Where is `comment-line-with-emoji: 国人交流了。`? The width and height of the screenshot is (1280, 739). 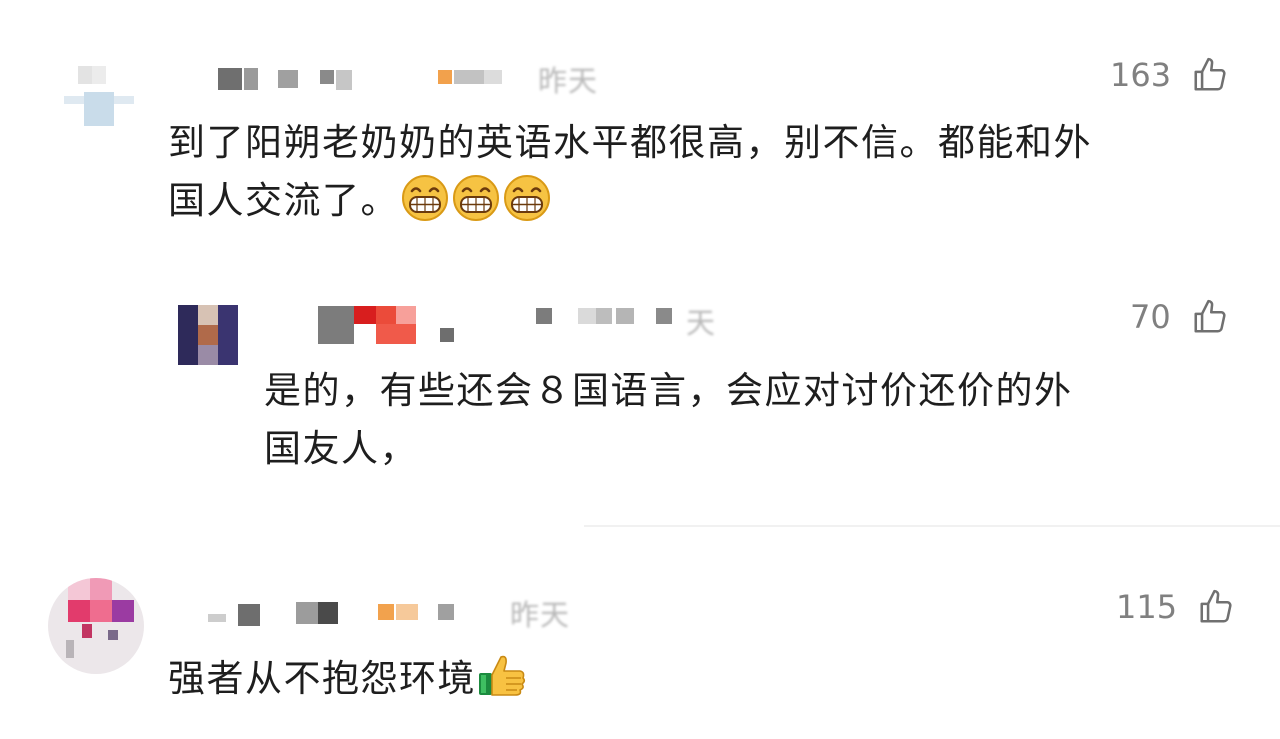 comment-line-with-emoji: 国人交流了。 is located at coordinates (630, 201).